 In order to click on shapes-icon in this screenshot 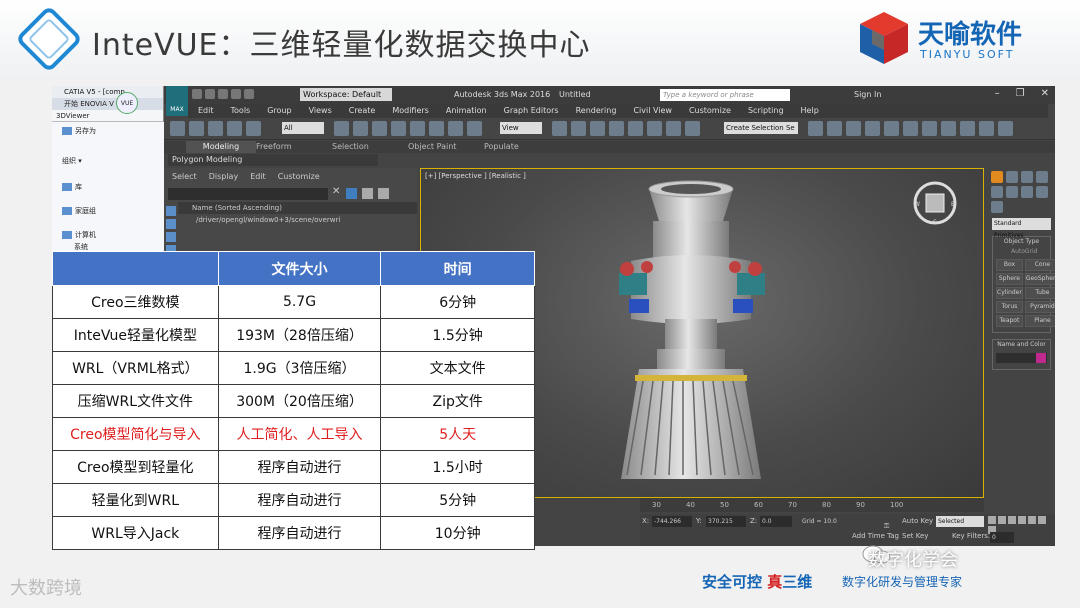, I will do `click(1027, 192)`.